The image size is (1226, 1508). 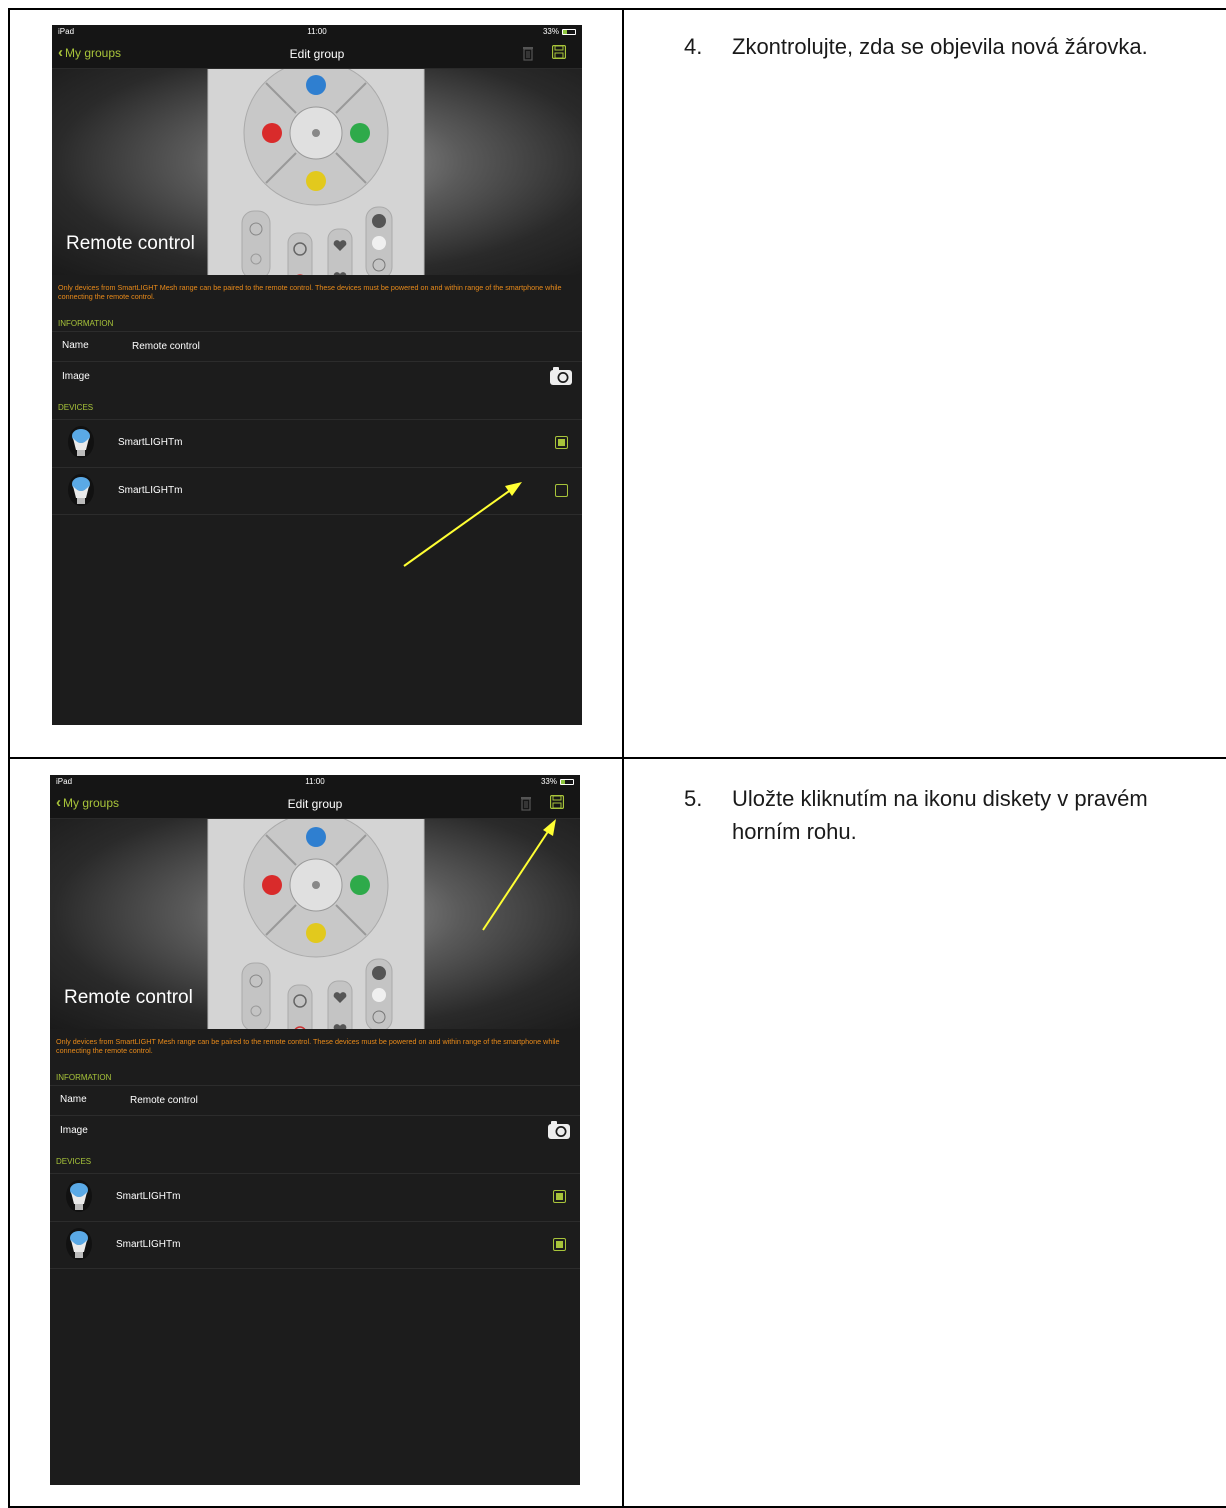 What do you see at coordinates (617, 758) in the screenshot?
I see `table-row-divider` at bounding box center [617, 758].